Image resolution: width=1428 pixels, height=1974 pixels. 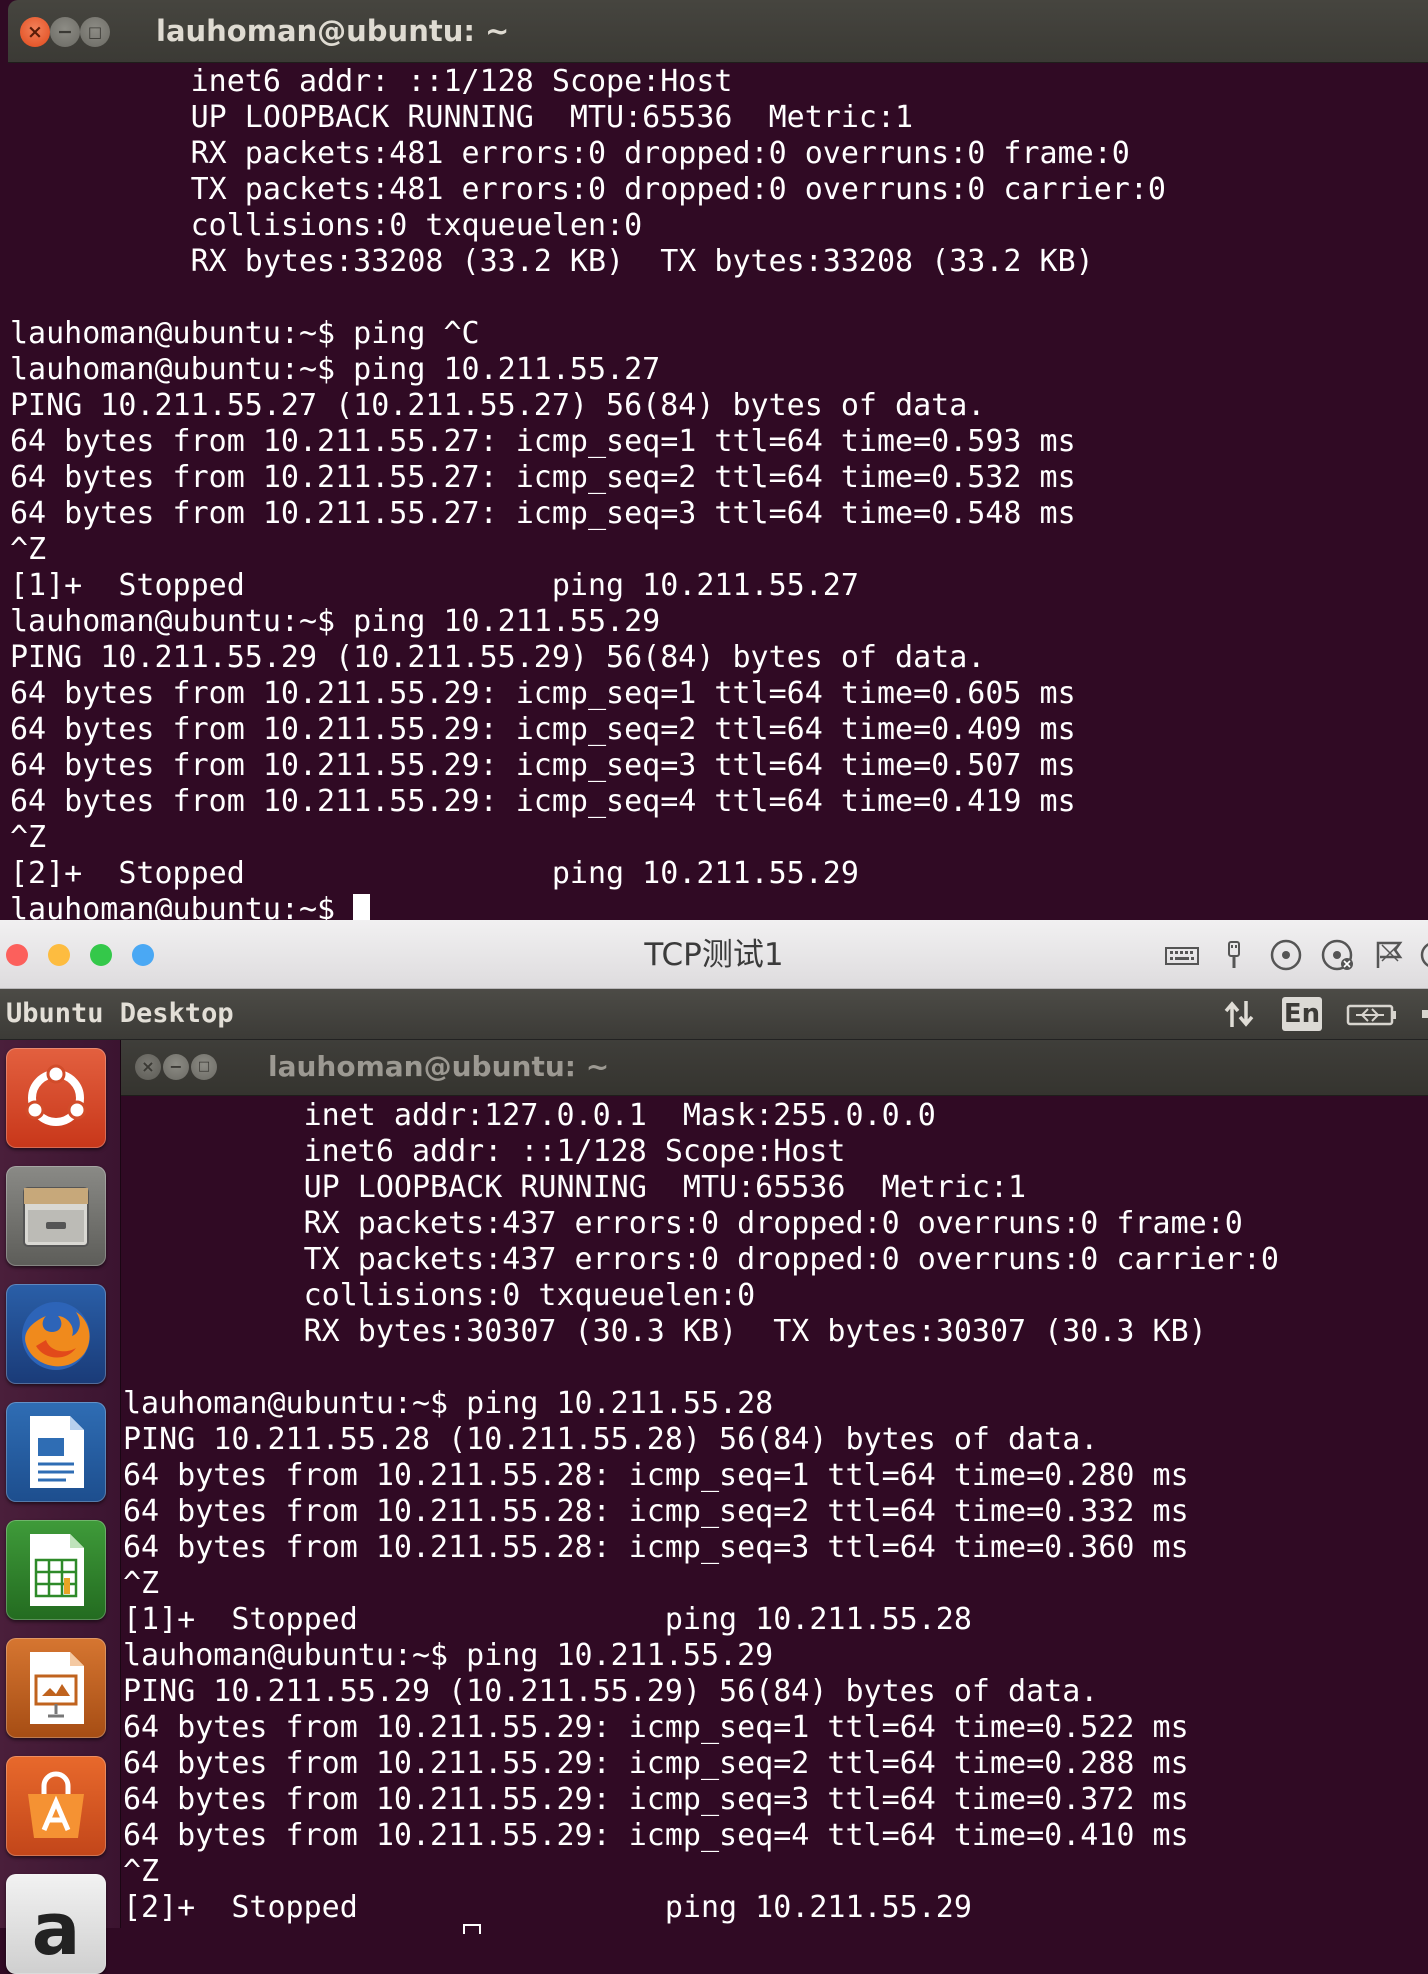 What do you see at coordinates (120, 1013) in the screenshot?
I see `panel-title: Ubuntu Desktop` at bounding box center [120, 1013].